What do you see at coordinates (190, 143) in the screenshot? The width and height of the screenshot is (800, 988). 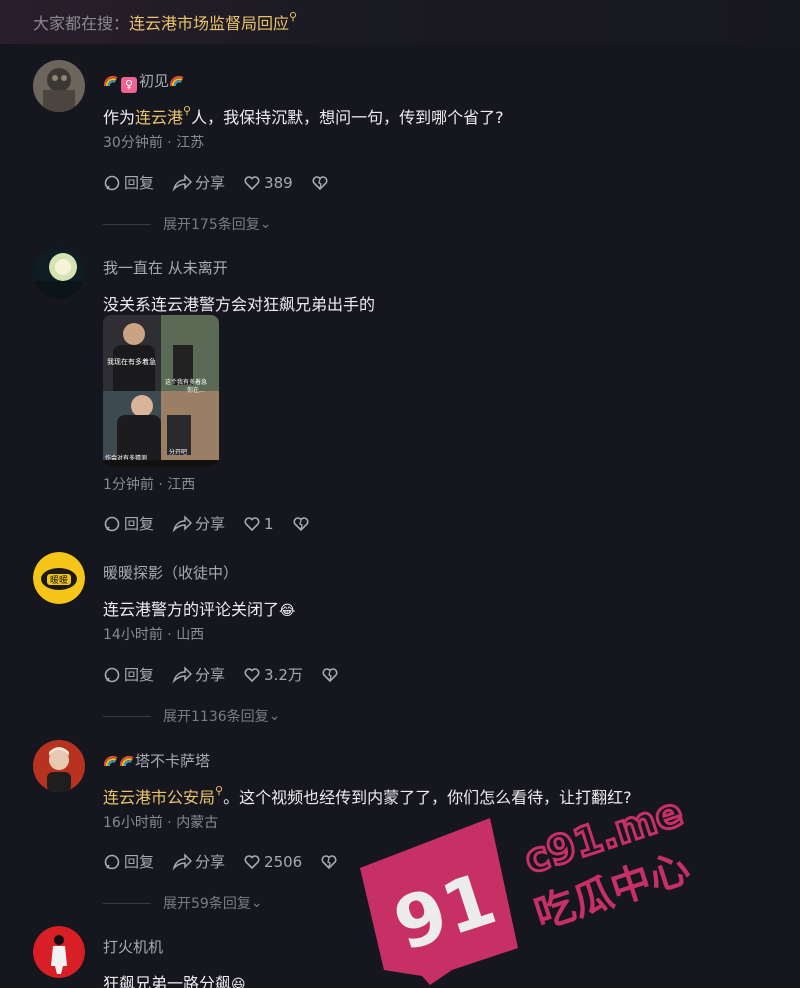 I see `comment-location: 江苏` at bounding box center [190, 143].